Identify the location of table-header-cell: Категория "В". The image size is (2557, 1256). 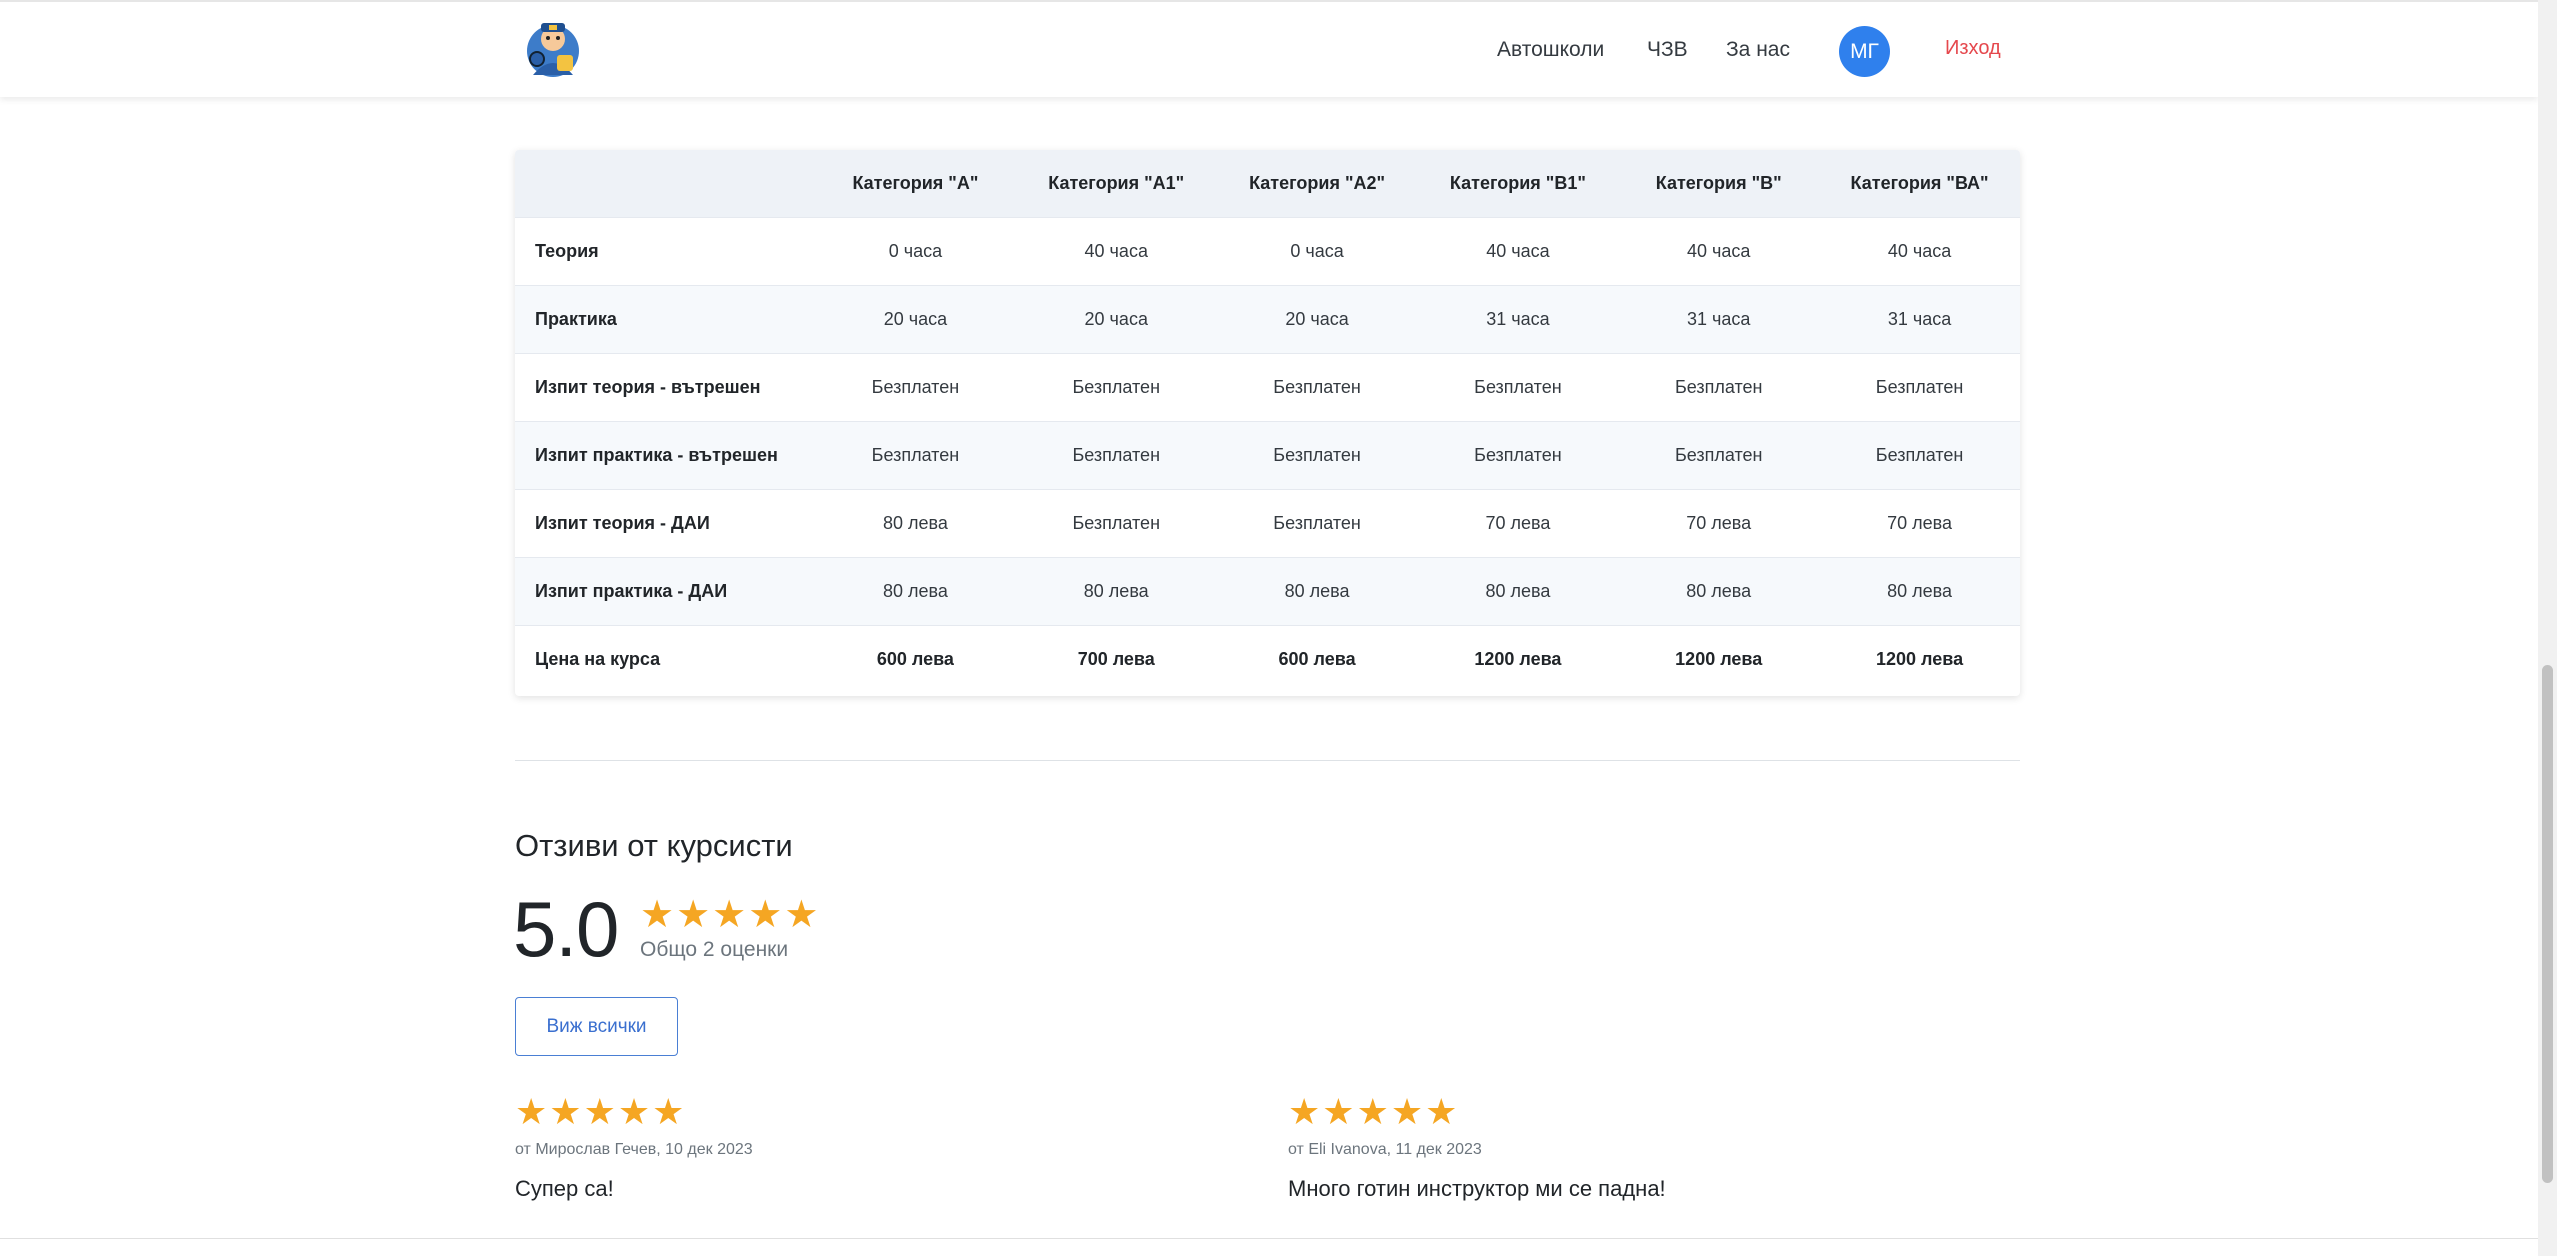
(1718, 182).